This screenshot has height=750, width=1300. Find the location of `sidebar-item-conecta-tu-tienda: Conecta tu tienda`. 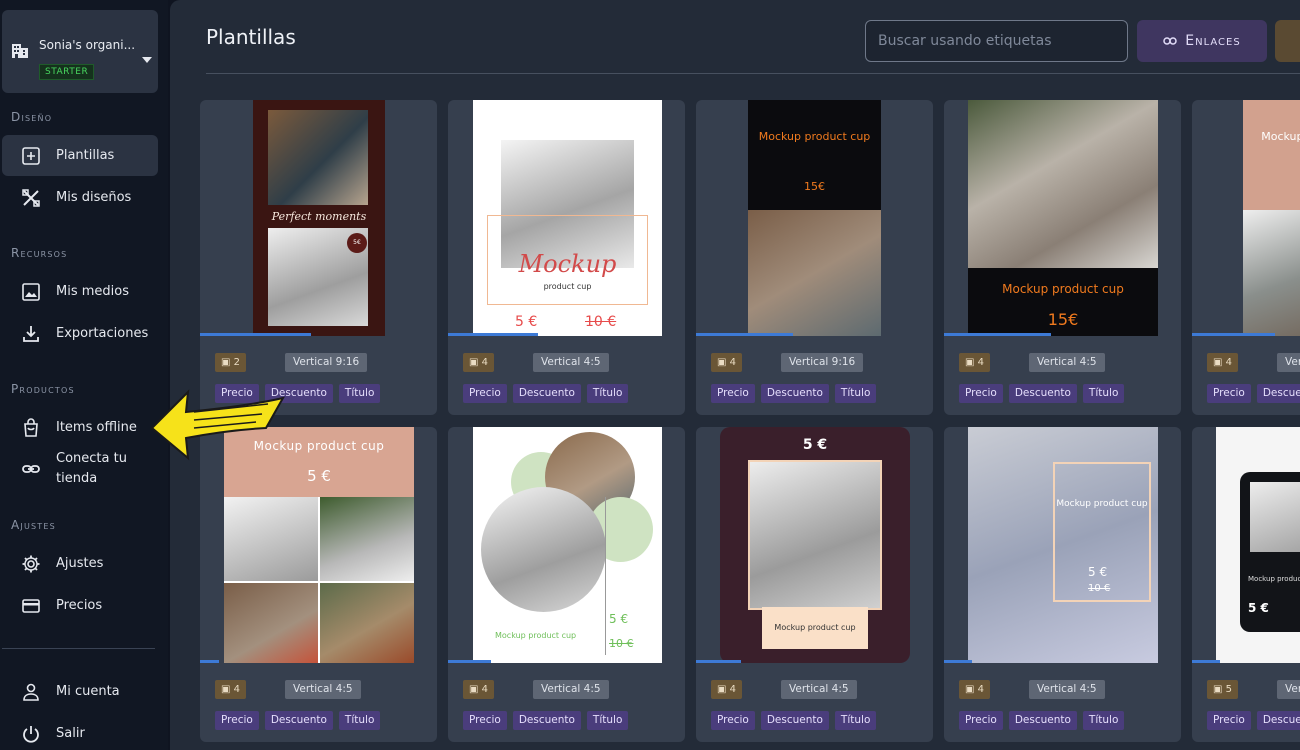

sidebar-item-conecta-tu-tienda: Conecta tu tienda is located at coordinates (80, 469).